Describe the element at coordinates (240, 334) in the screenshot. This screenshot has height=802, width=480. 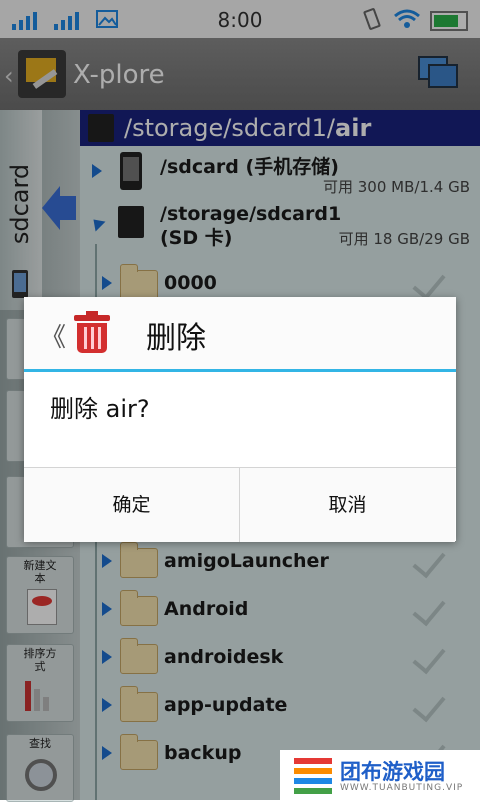
I see `dialog-header: 《 删除` at that location.